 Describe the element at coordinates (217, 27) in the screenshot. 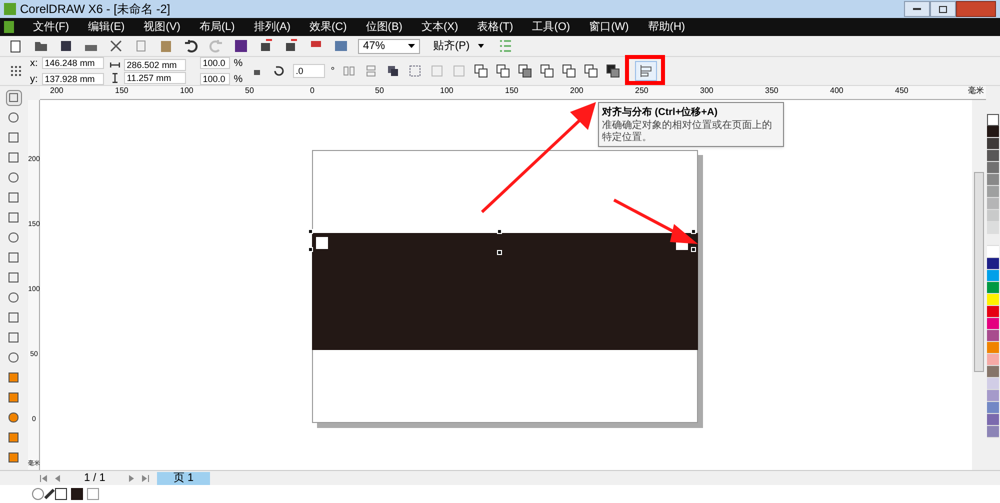

I see `menu-item: 布局(L)` at that location.